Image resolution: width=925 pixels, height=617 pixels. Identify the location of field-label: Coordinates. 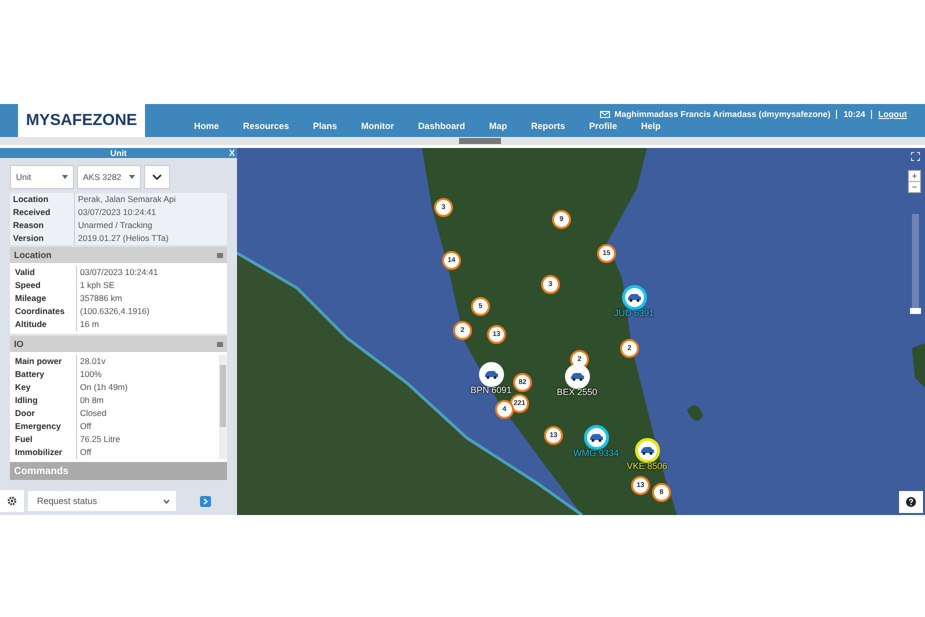
(44, 311).